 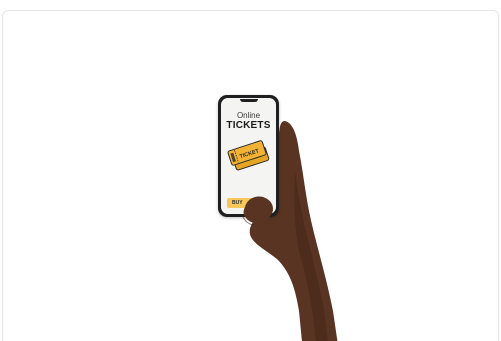 What do you see at coordinates (248, 125) in the screenshot?
I see `screen-heading: TICKETS` at bounding box center [248, 125].